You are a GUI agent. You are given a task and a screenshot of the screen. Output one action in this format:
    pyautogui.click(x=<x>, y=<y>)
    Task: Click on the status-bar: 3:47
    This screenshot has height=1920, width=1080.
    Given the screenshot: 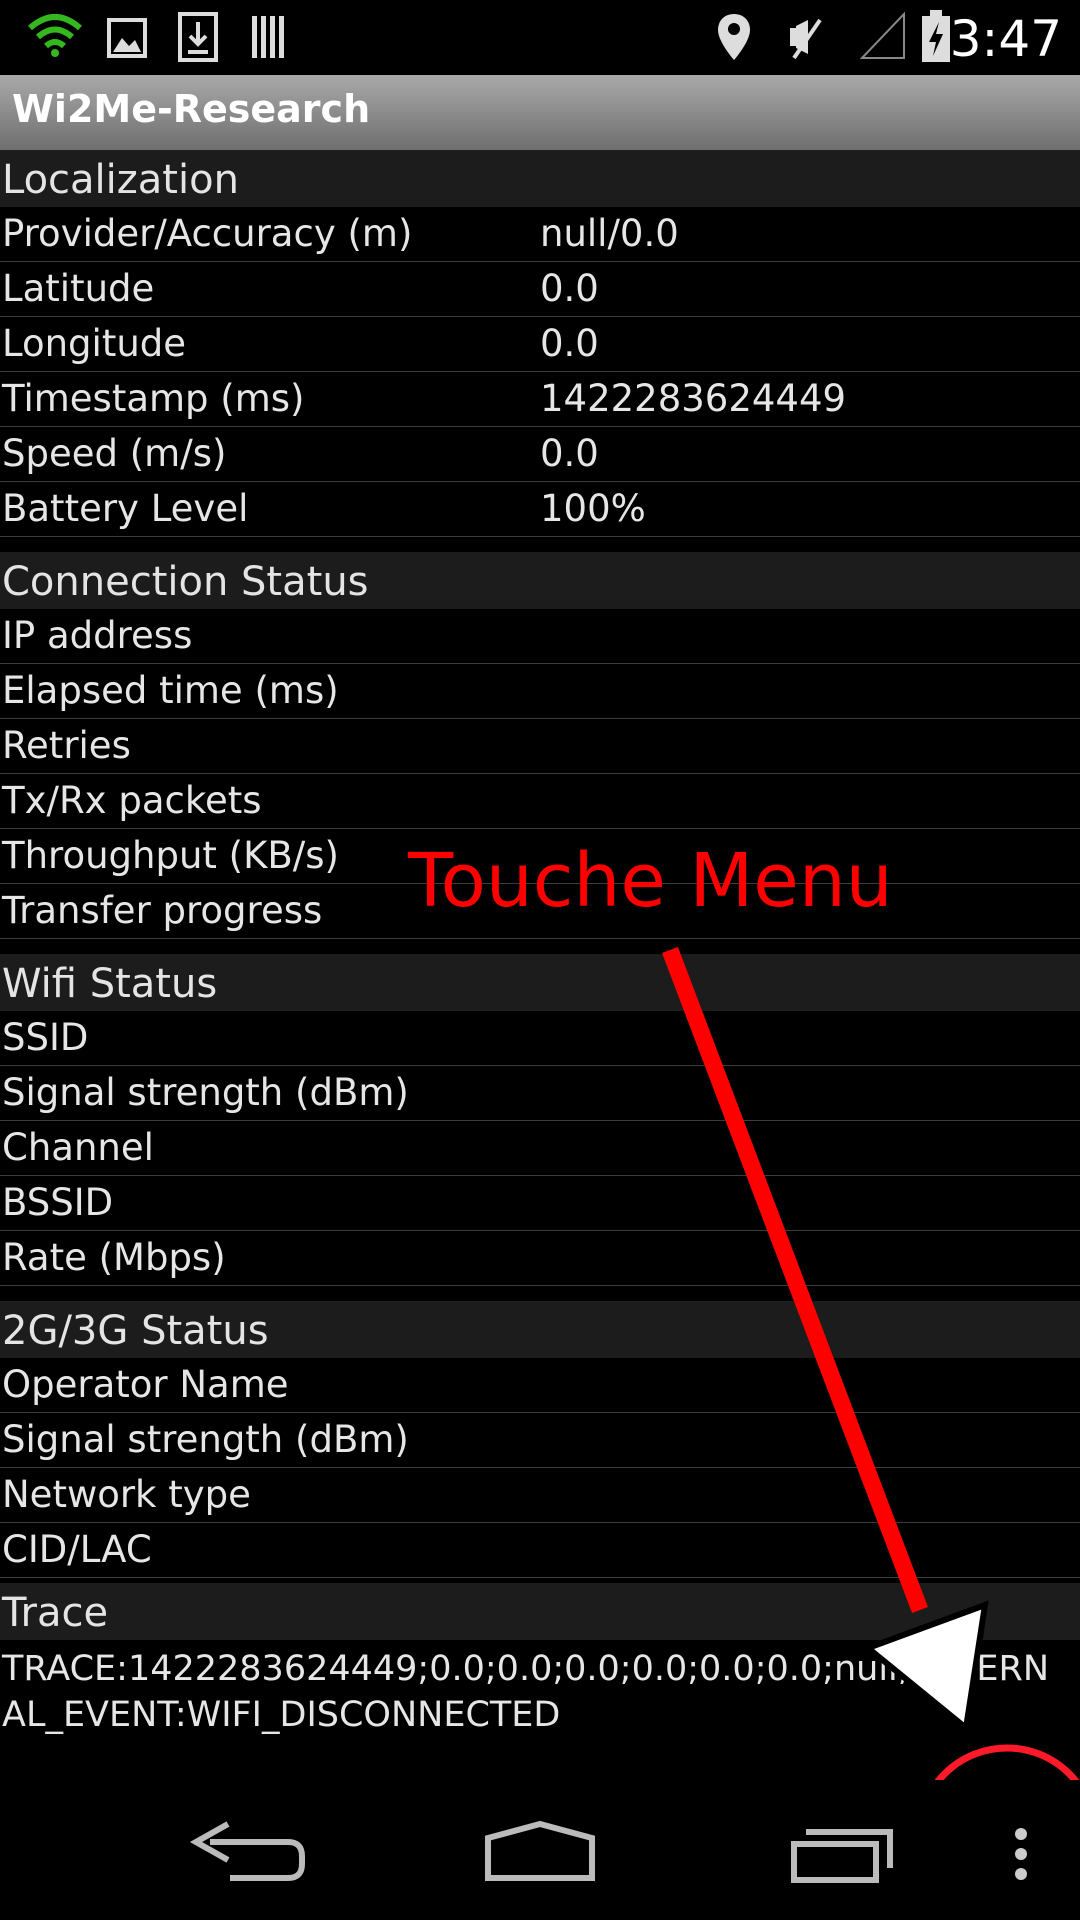 What is the action you would take?
    pyautogui.click(x=540, y=37)
    